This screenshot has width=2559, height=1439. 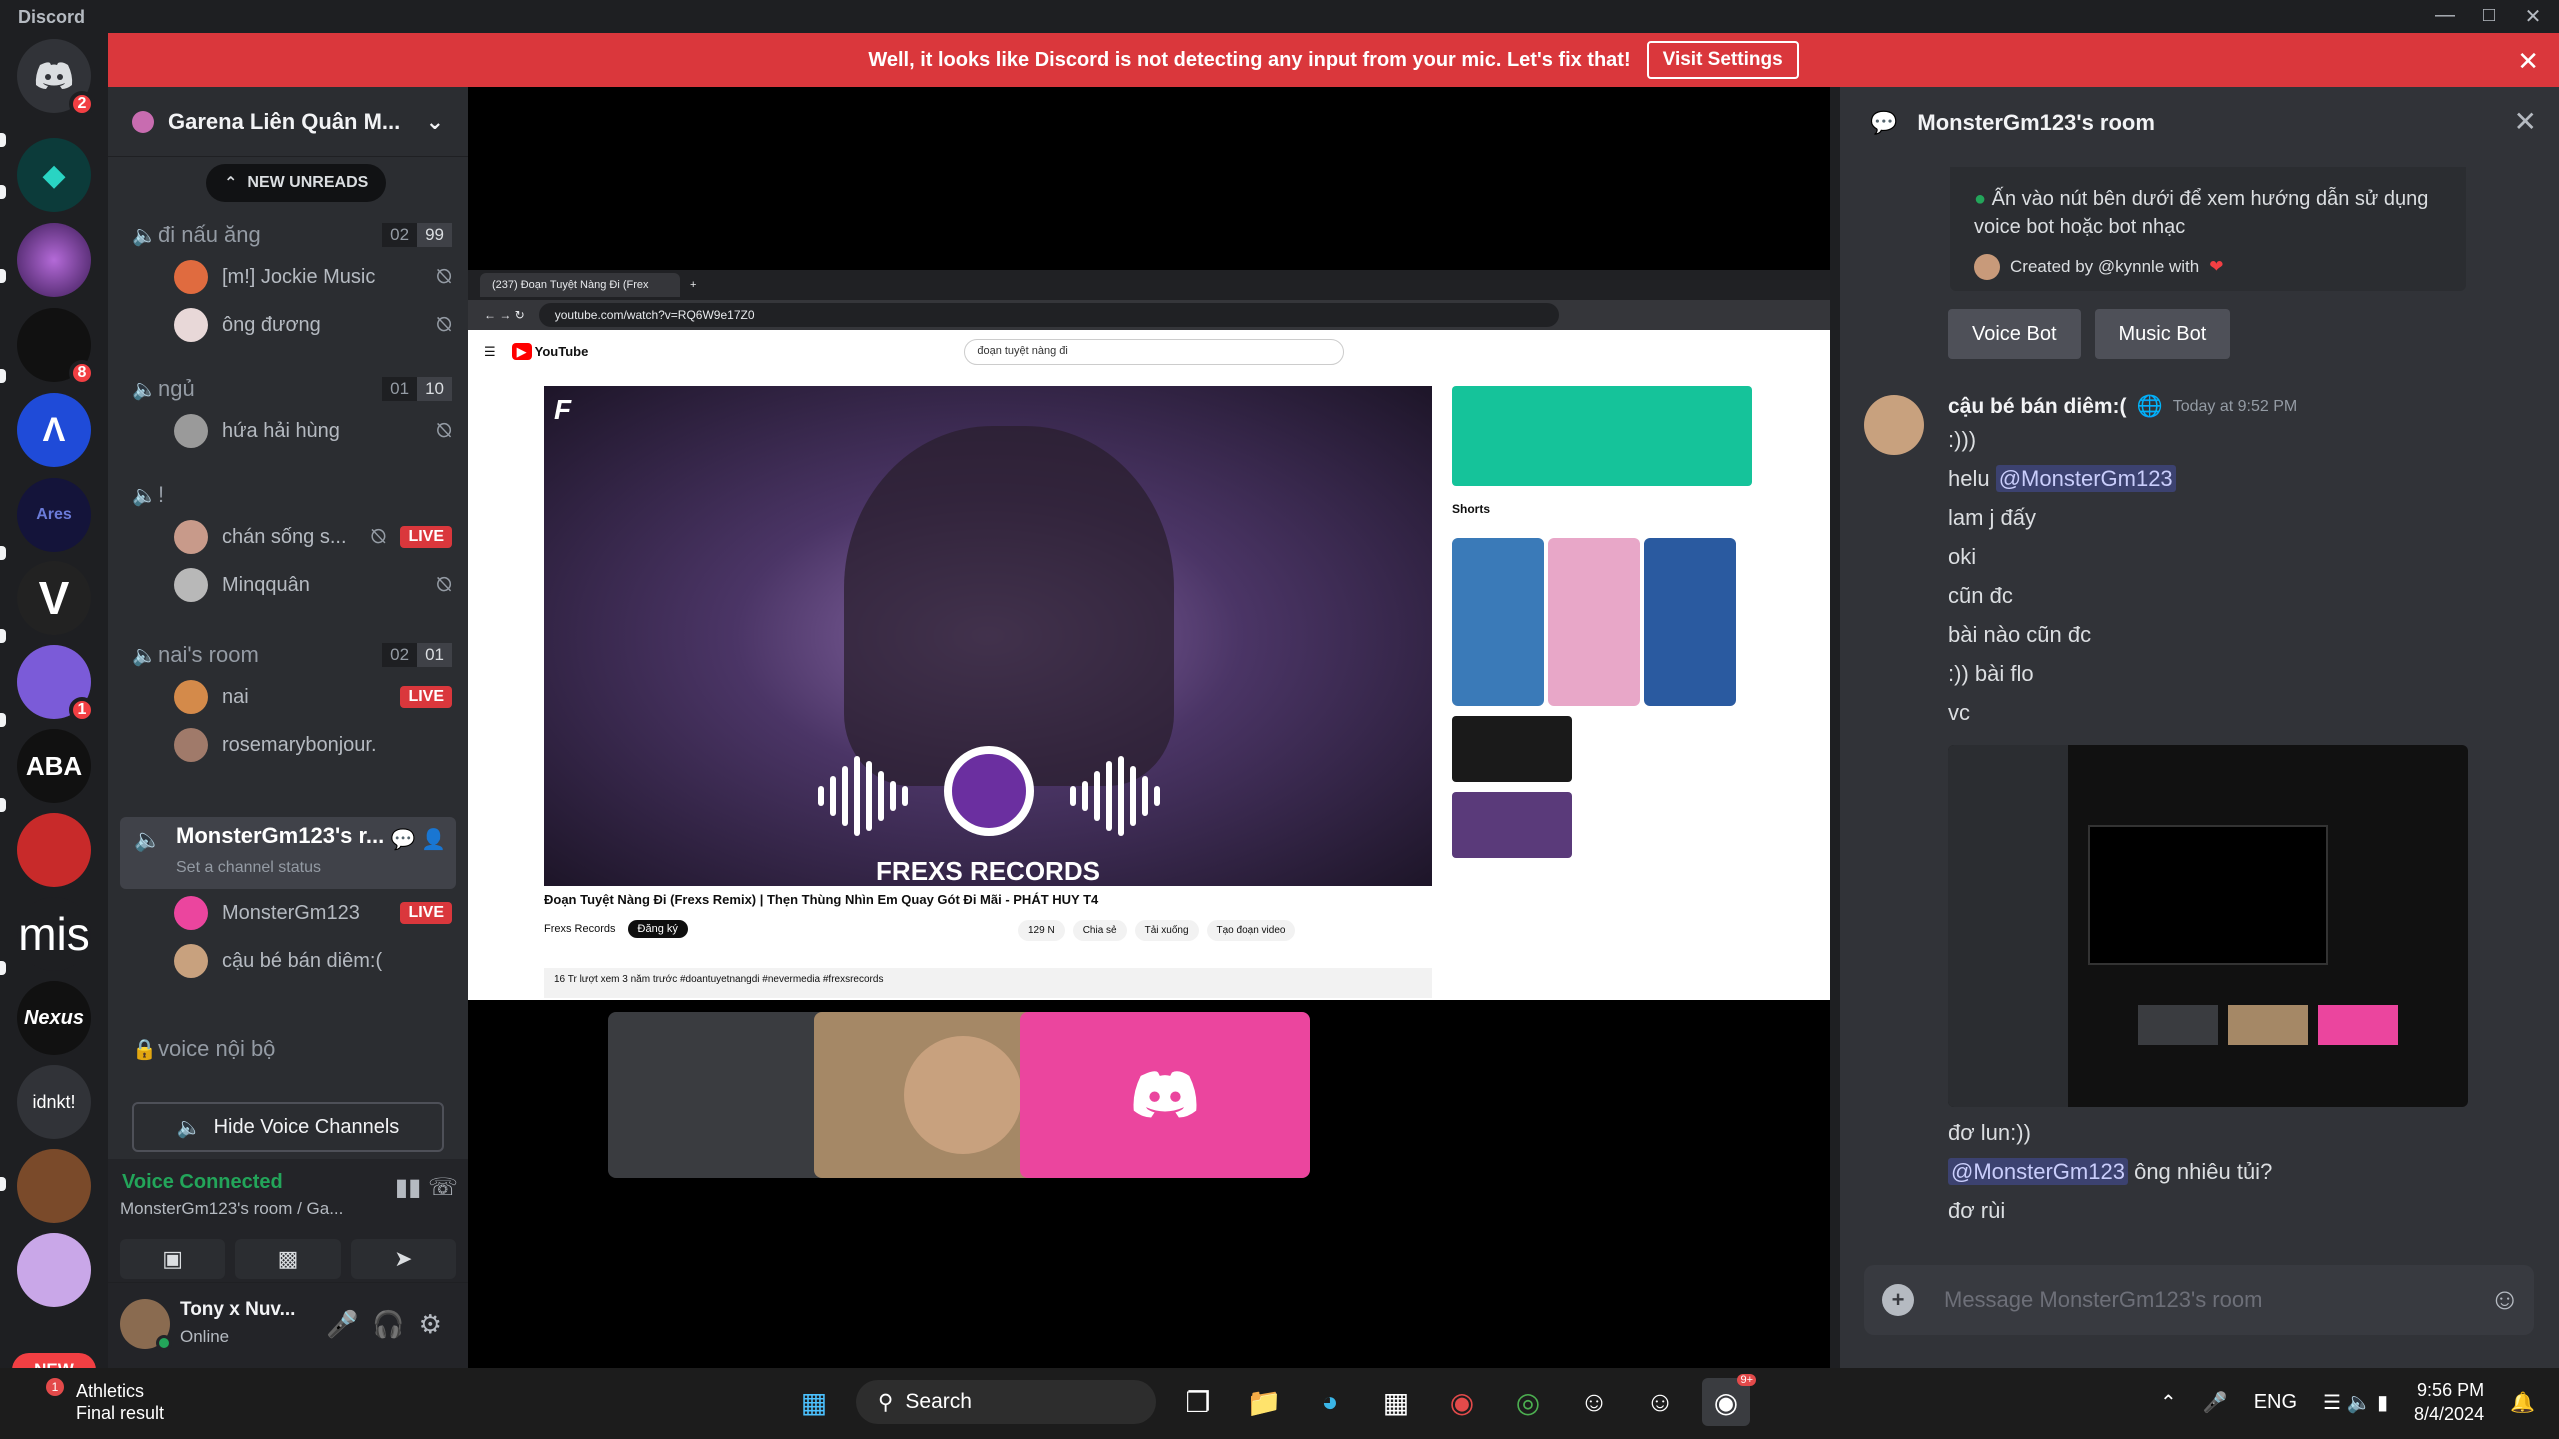 What do you see at coordinates (54, 766) in the screenshot?
I see `server-icon-aba: ABA` at bounding box center [54, 766].